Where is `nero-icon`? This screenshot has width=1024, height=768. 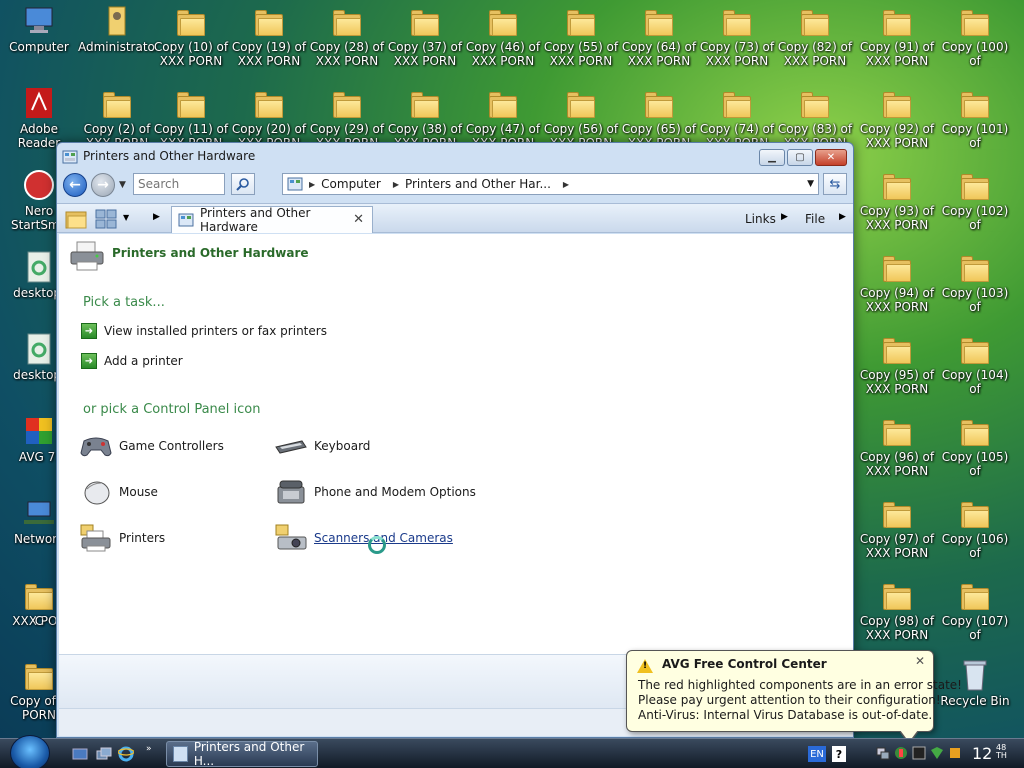 nero-icon is located at coordinates (39, 185).